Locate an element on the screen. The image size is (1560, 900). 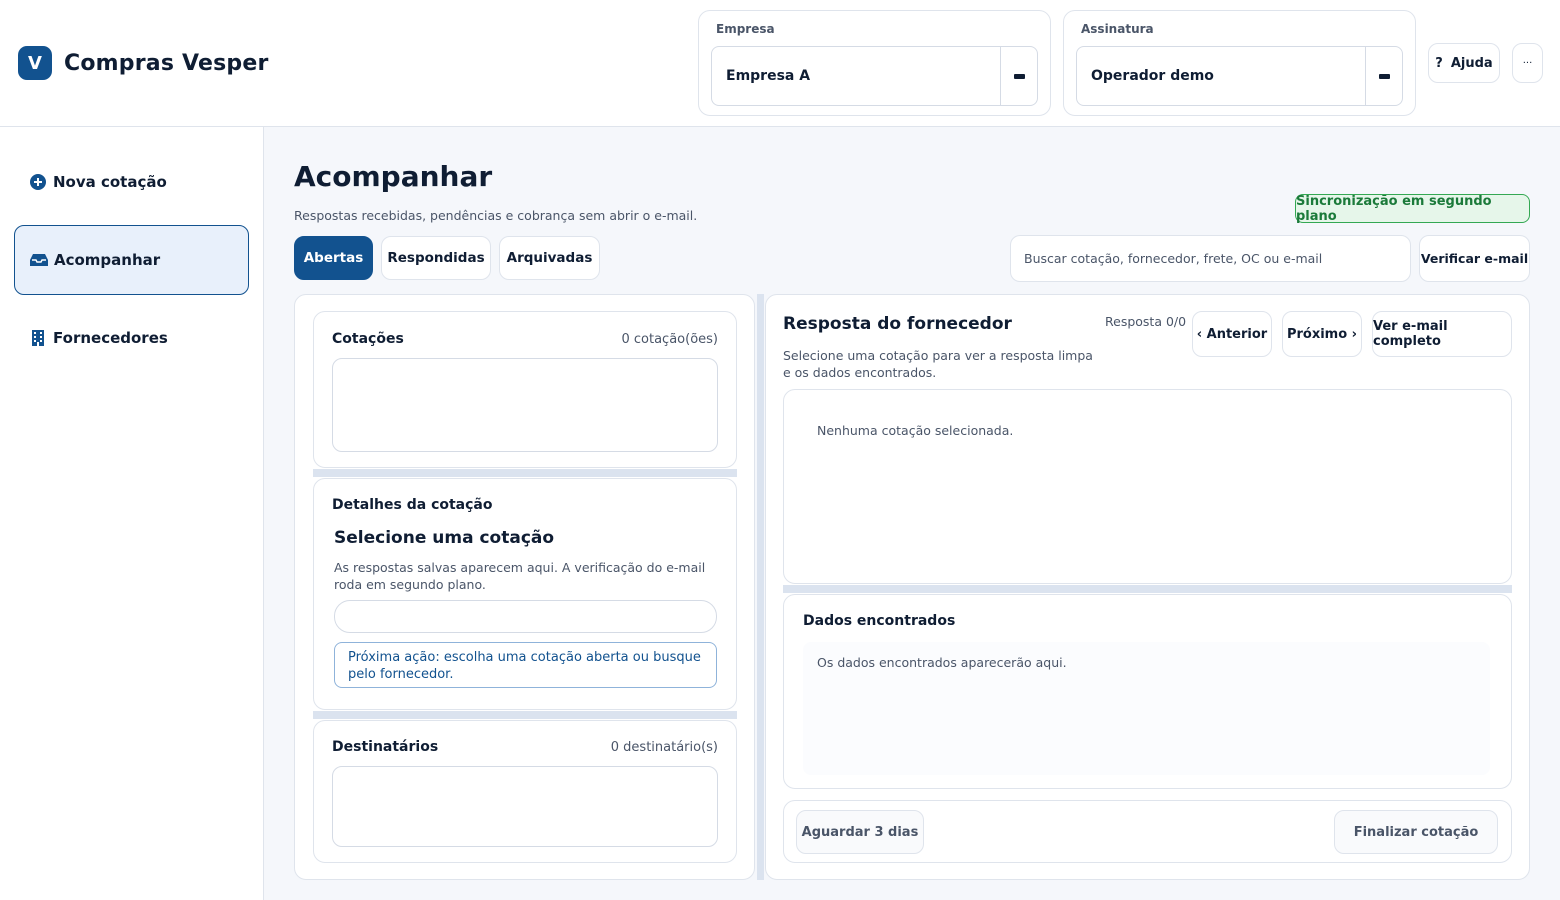
tab-arquivadas: Arquivadas is located at coordinates (549, 258).